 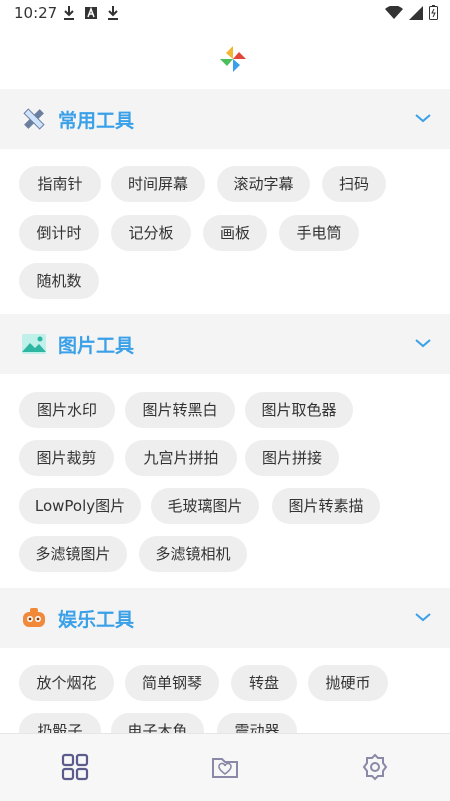 What do you see at coordinates (96, 121) in the screenshot?
I see `section-title: 常用工具` at bounding box center [96, 121].